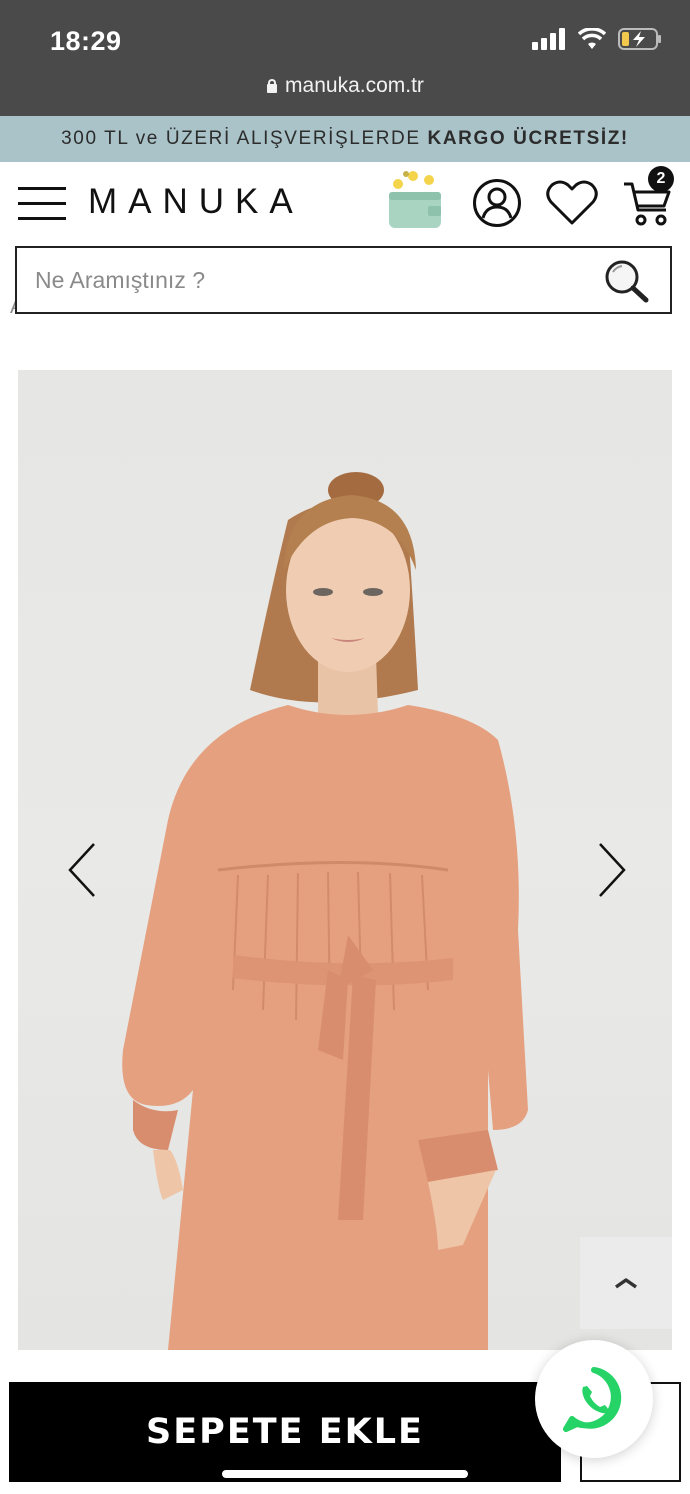 The width and height of the screenshot is (690, 1494). Describe the element at coordinates (592, 38) in the screenshot. I see `wifi-icon` at that location.